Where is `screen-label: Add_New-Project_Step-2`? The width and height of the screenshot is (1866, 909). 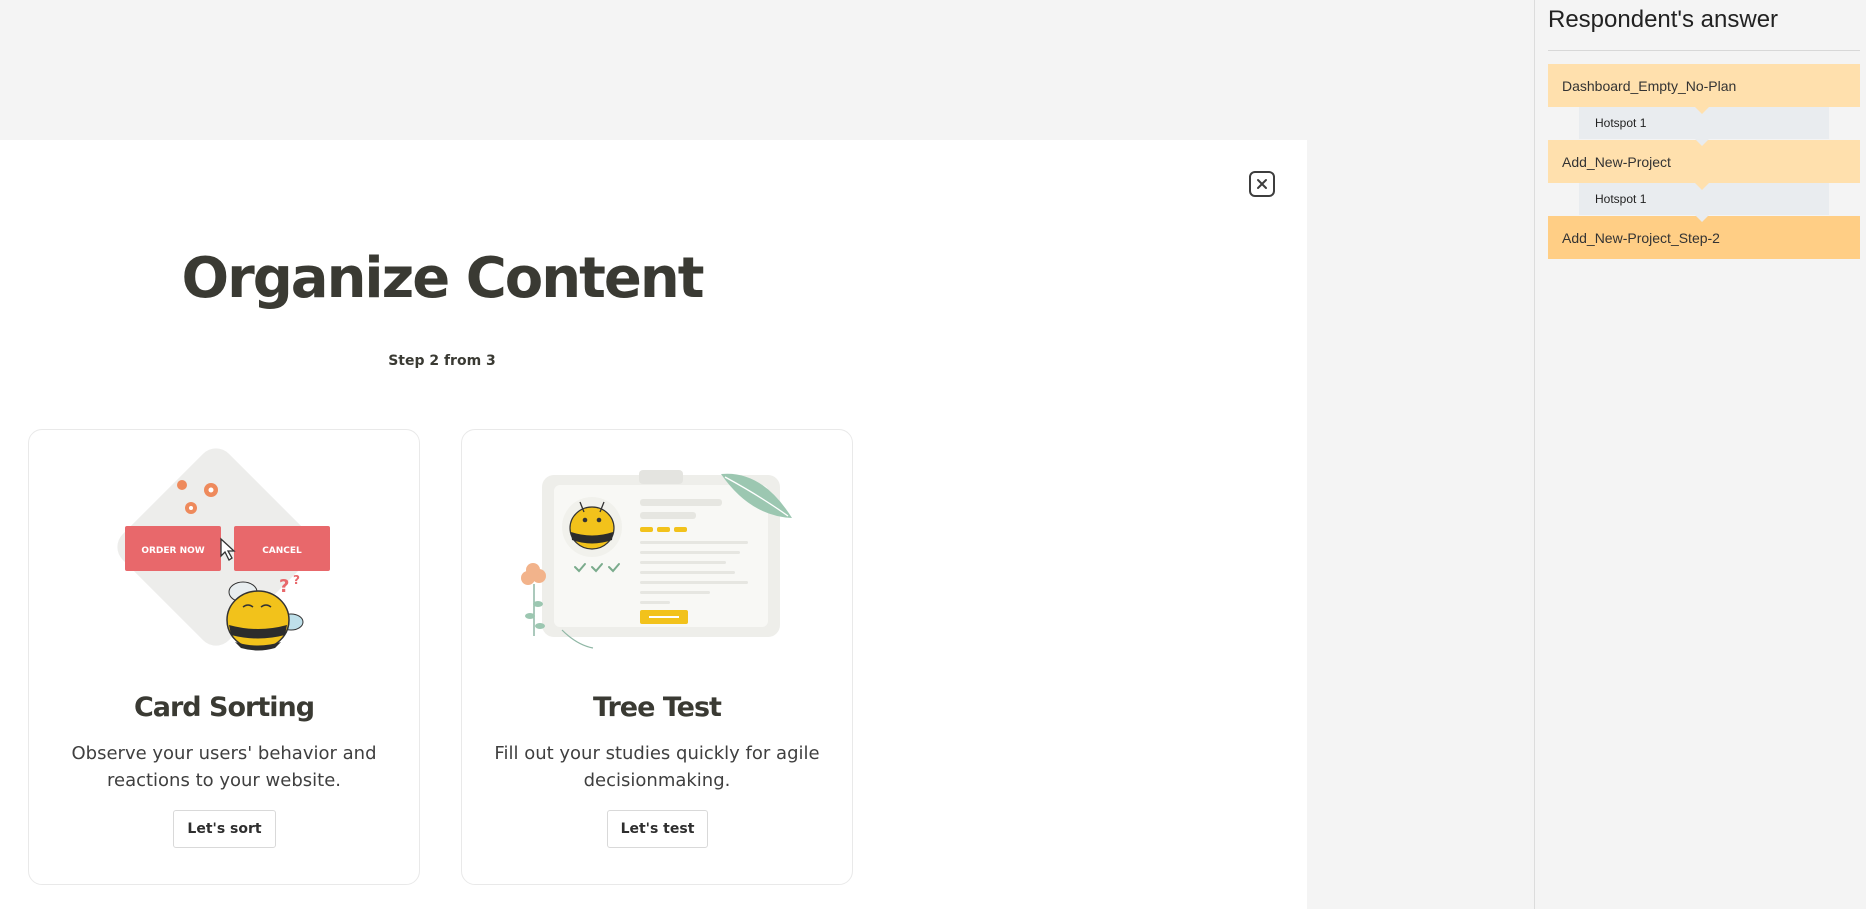 screen-label: Add_New-Project_Step-2 is located at coordinates (1641, 237).